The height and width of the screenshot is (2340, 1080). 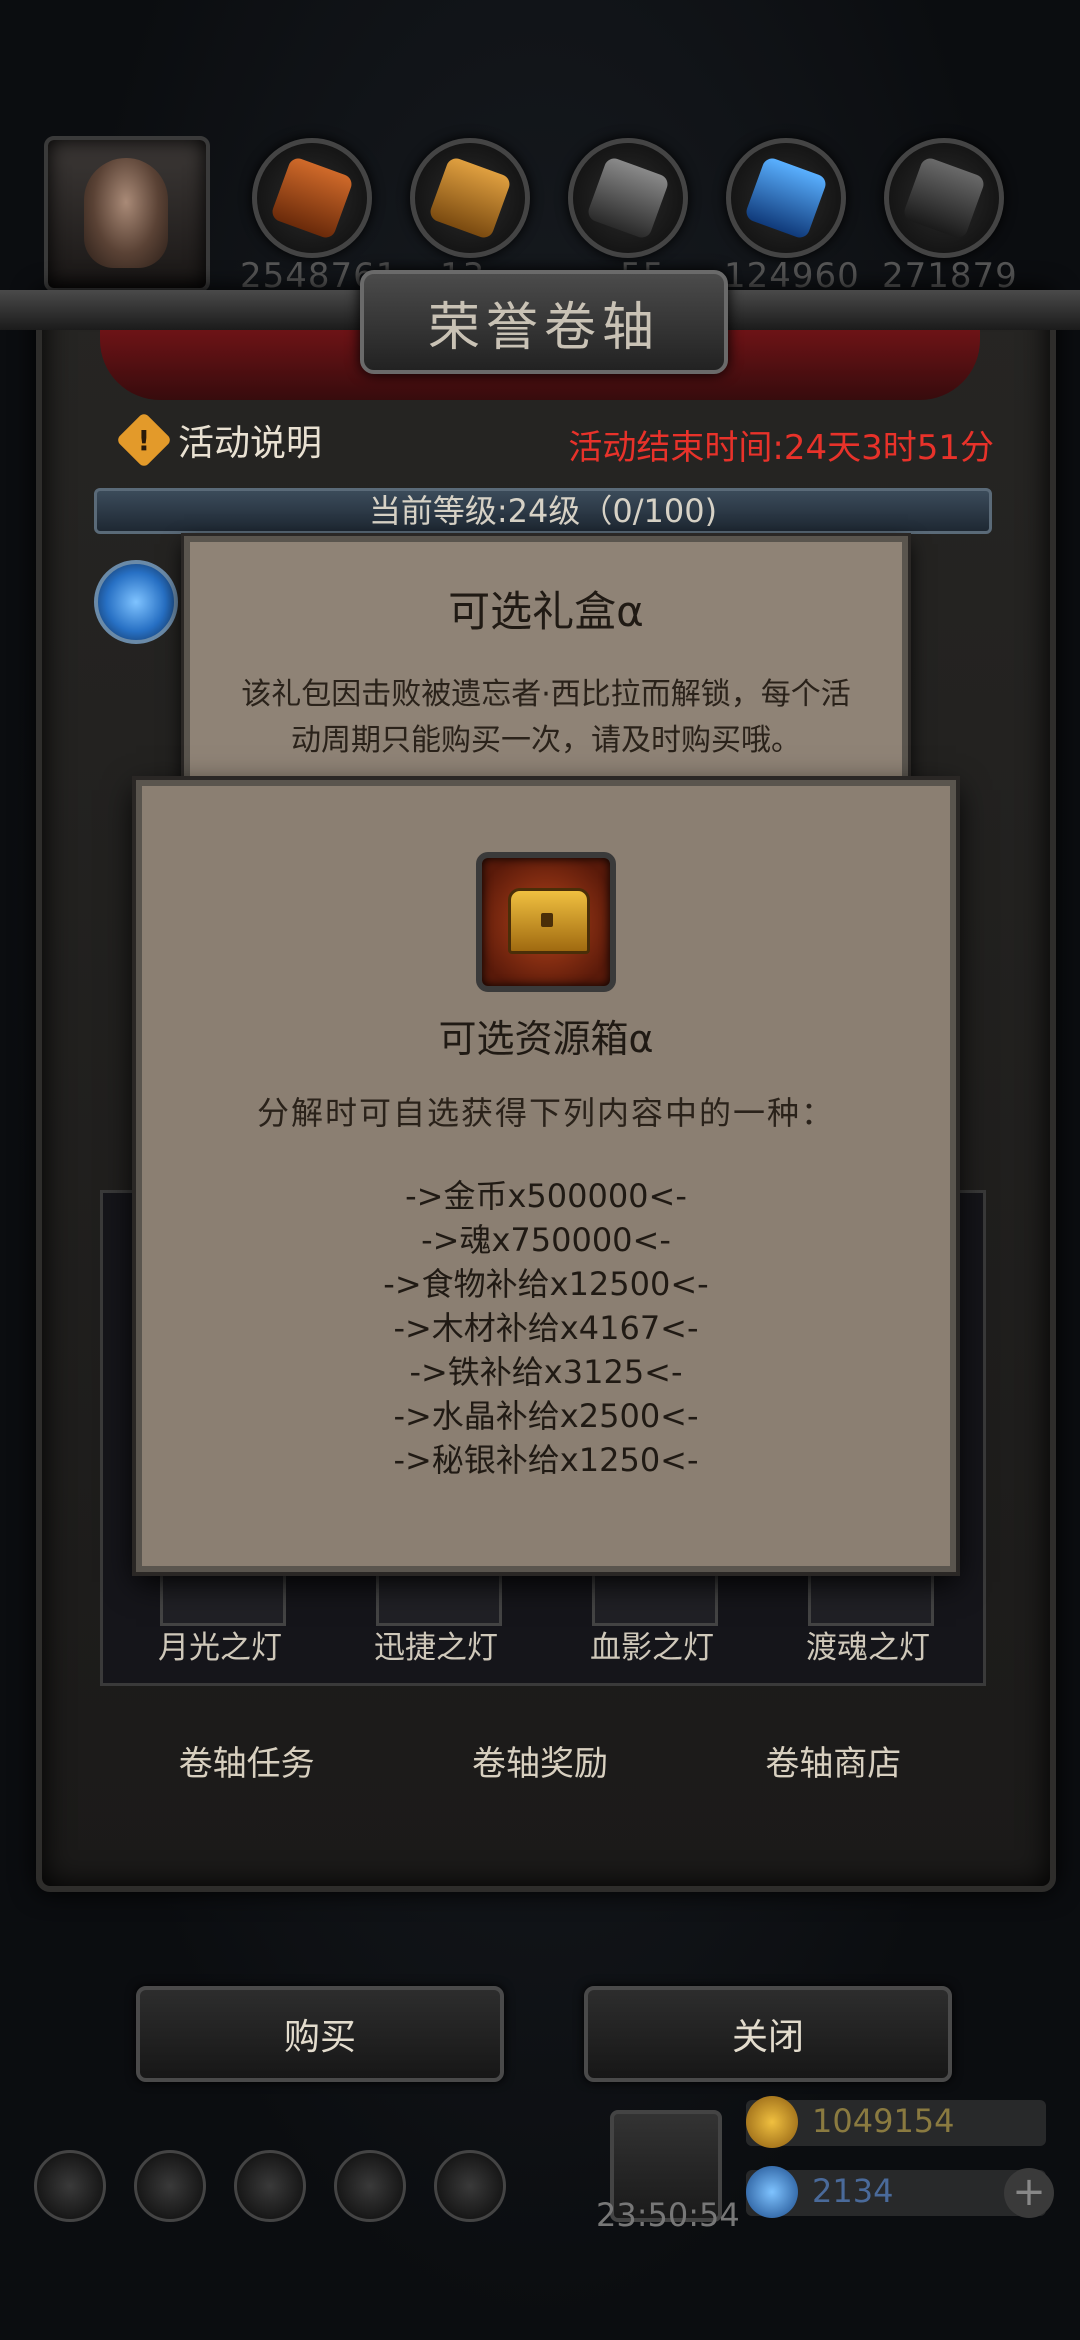 I want to click on mithril-resource-icon, so click(x=944, y=198).